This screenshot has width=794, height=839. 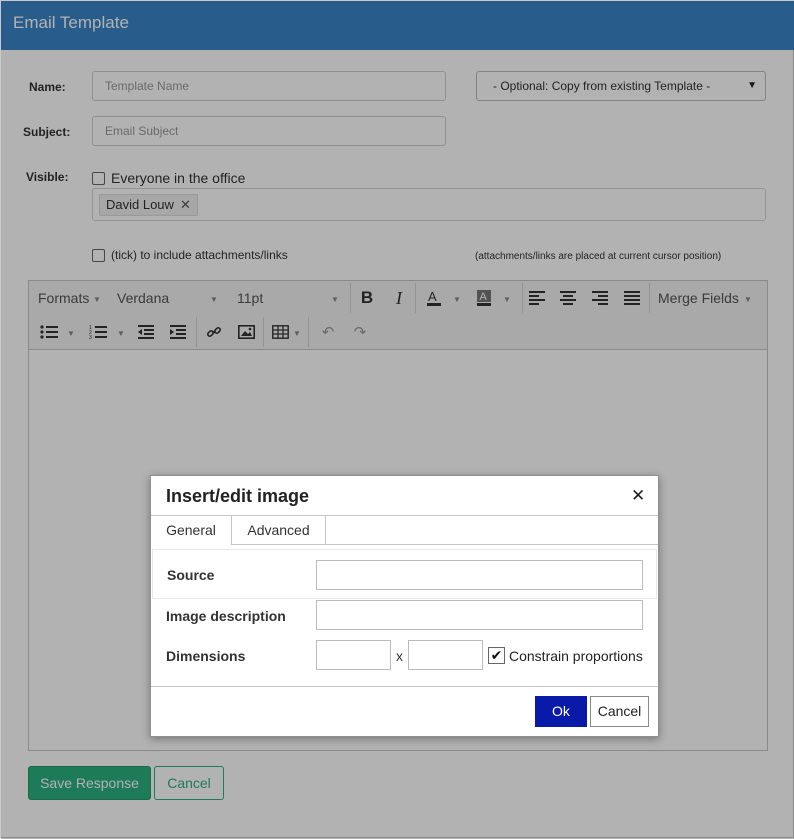 What do you see at coordinates (353, 655) in the screenshot?
I see `width-input` at bounding box center [353, 655].